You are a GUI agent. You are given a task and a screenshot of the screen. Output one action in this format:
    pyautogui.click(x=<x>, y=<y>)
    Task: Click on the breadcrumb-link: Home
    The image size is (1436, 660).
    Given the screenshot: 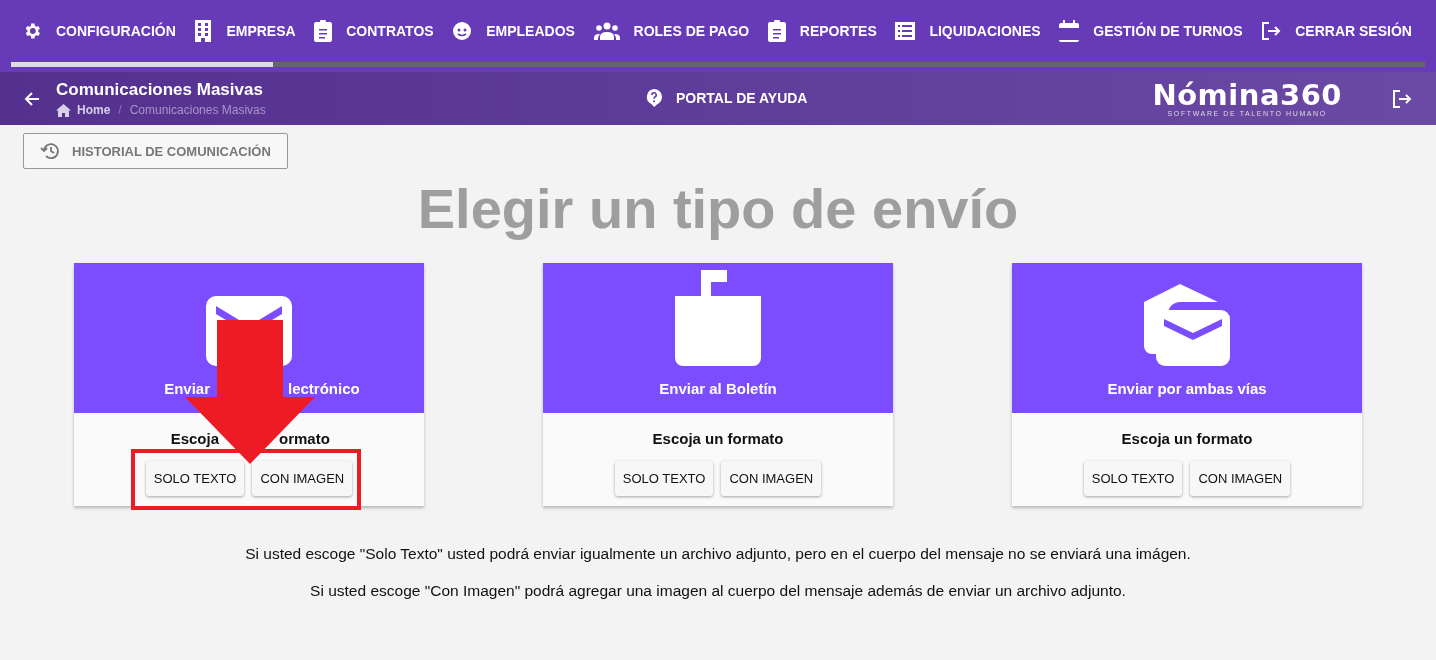 What is the action you would take?
    pyautogui.click(x=83, y=110)
    